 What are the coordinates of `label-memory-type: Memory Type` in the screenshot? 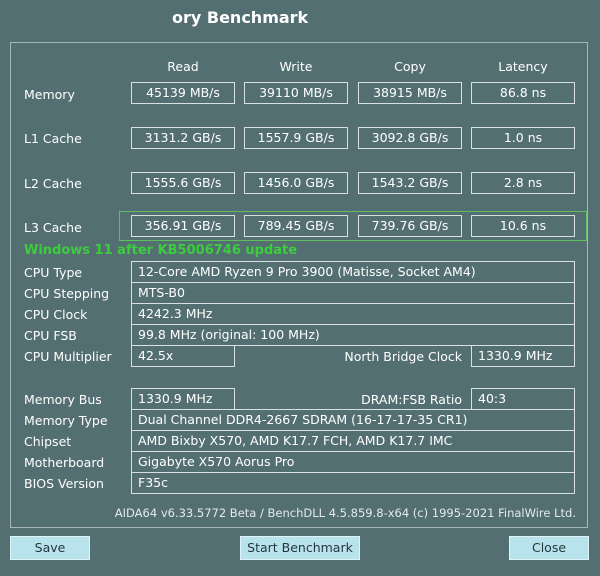 It's located at (66, 420).